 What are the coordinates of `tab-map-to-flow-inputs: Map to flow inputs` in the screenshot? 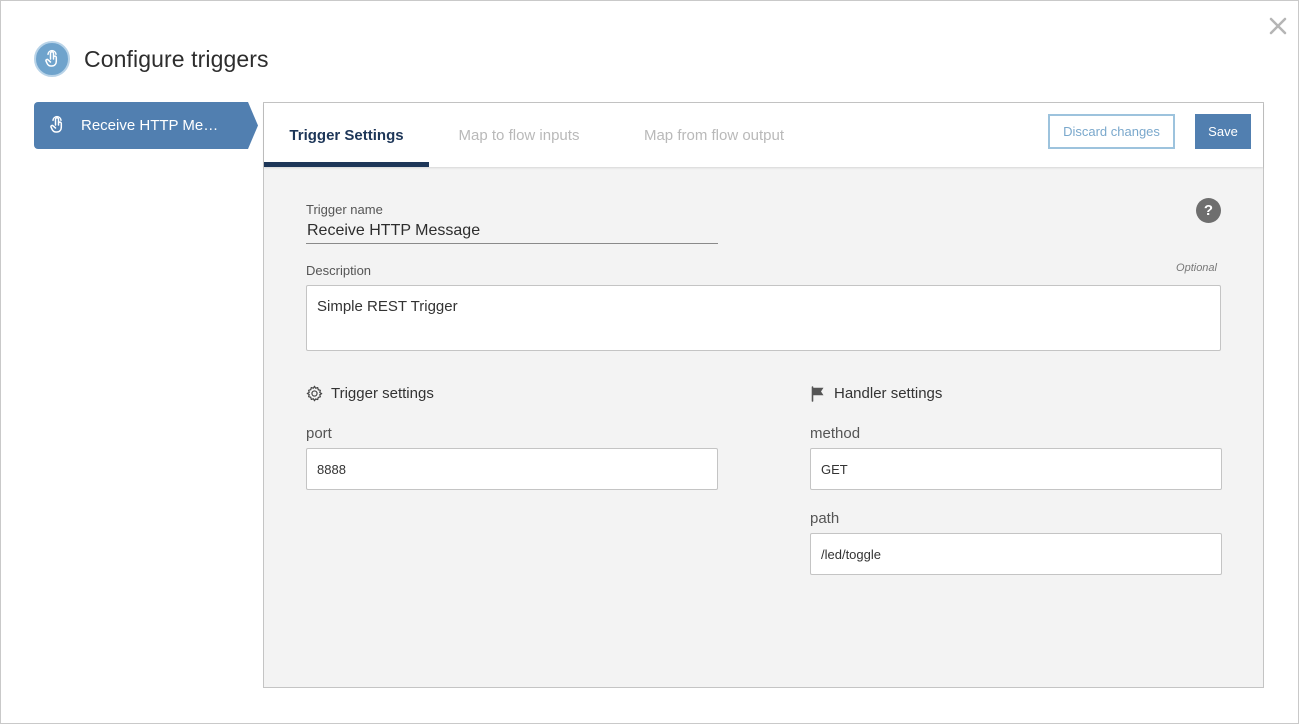 It's located at (519, 135).